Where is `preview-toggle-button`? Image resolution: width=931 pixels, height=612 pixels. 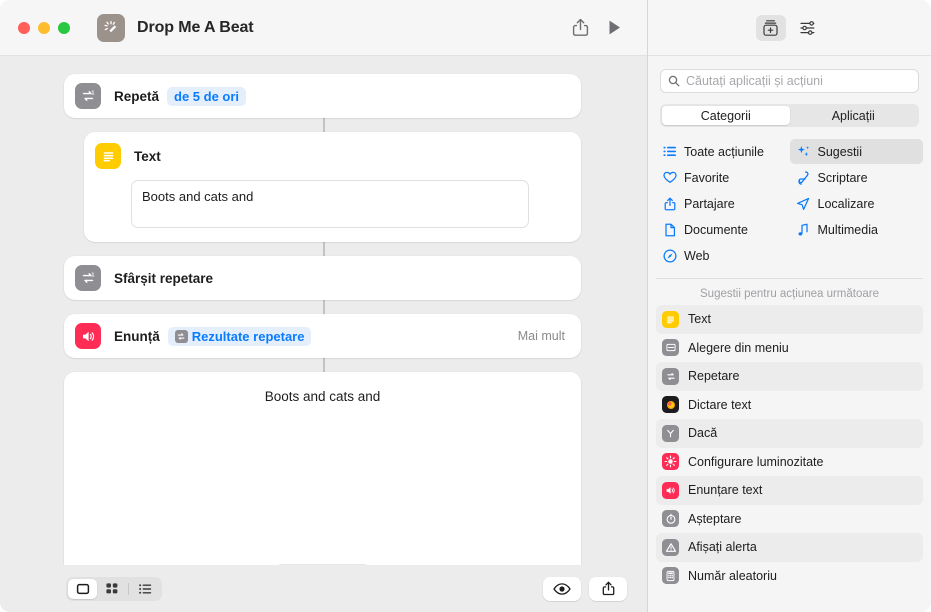
preview-toggle-button is located at coordinates (562, 588).